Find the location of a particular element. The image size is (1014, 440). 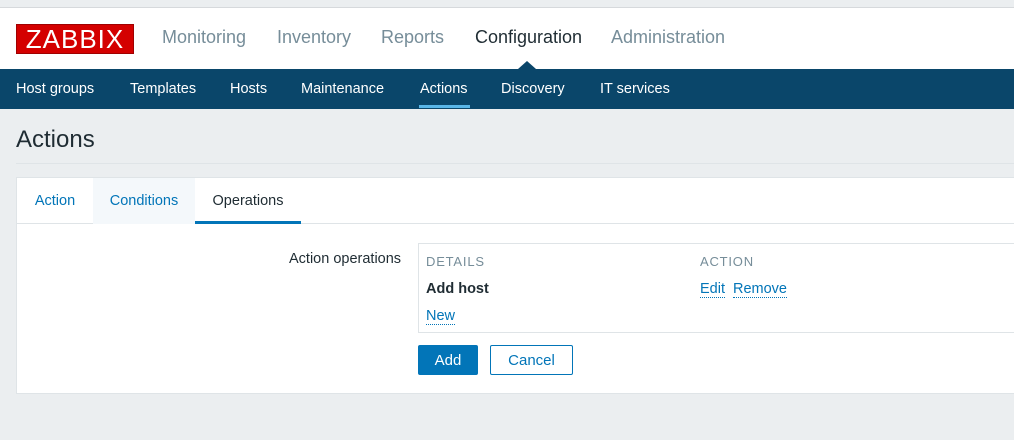

sub-nav-it-services: IT services is located at coordinates (635, 89).